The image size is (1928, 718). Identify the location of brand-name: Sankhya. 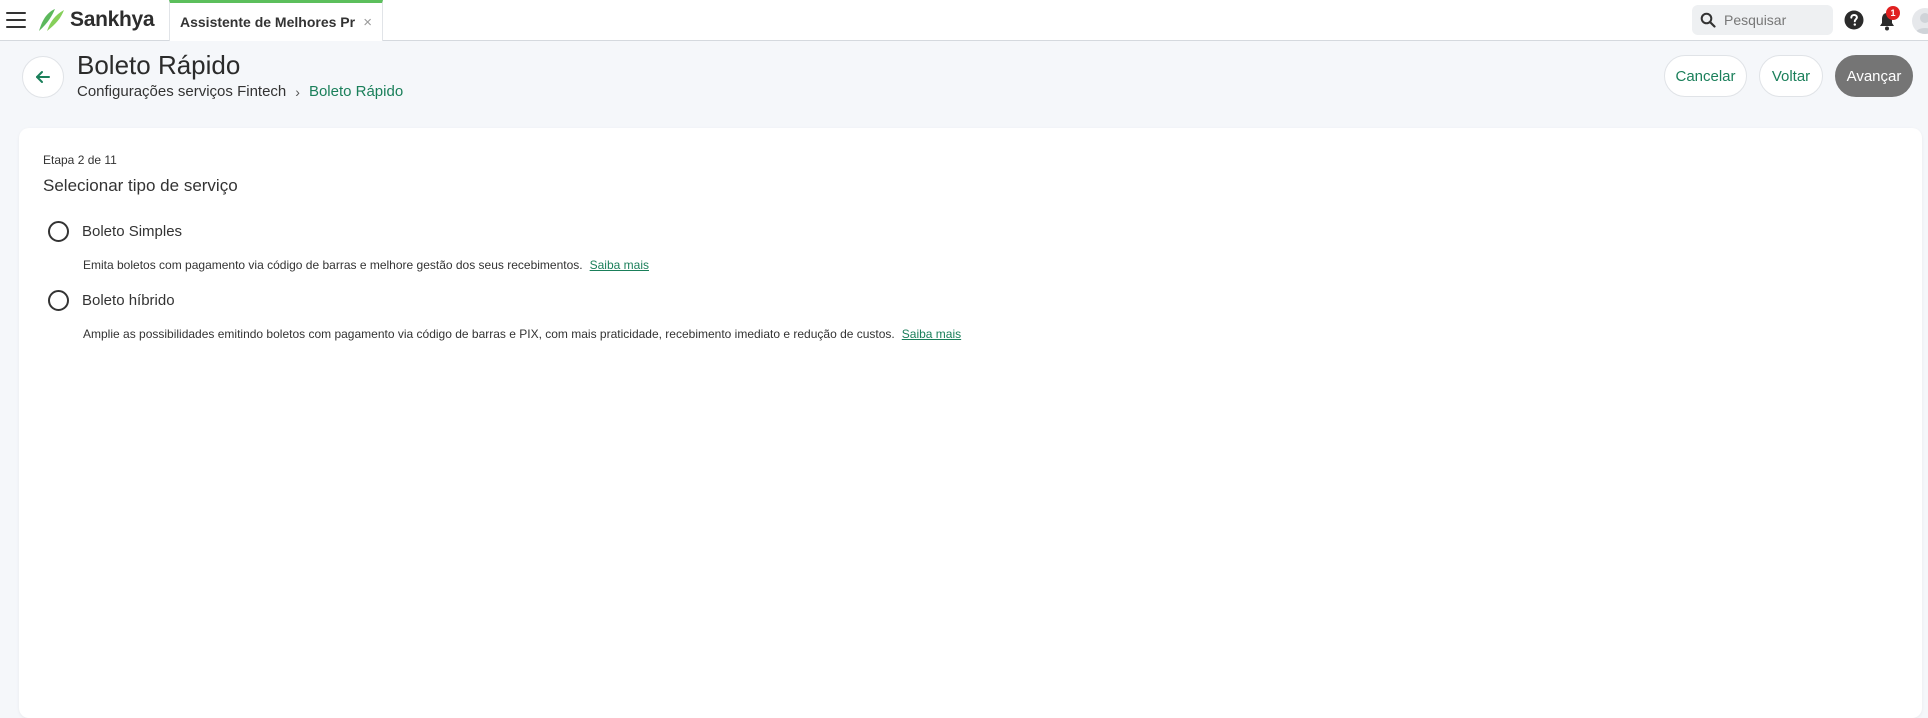
(112, 19).